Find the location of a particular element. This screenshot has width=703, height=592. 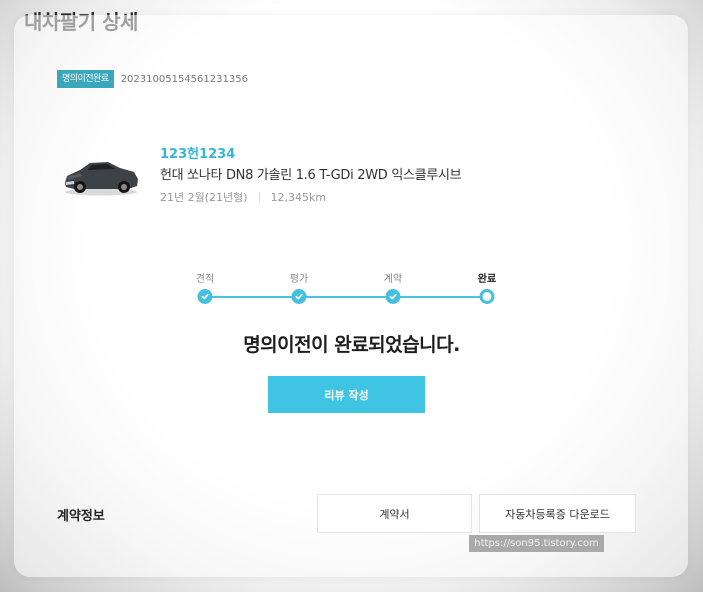

progress-step-dot-evaluation is located at coordinates (299, 296).